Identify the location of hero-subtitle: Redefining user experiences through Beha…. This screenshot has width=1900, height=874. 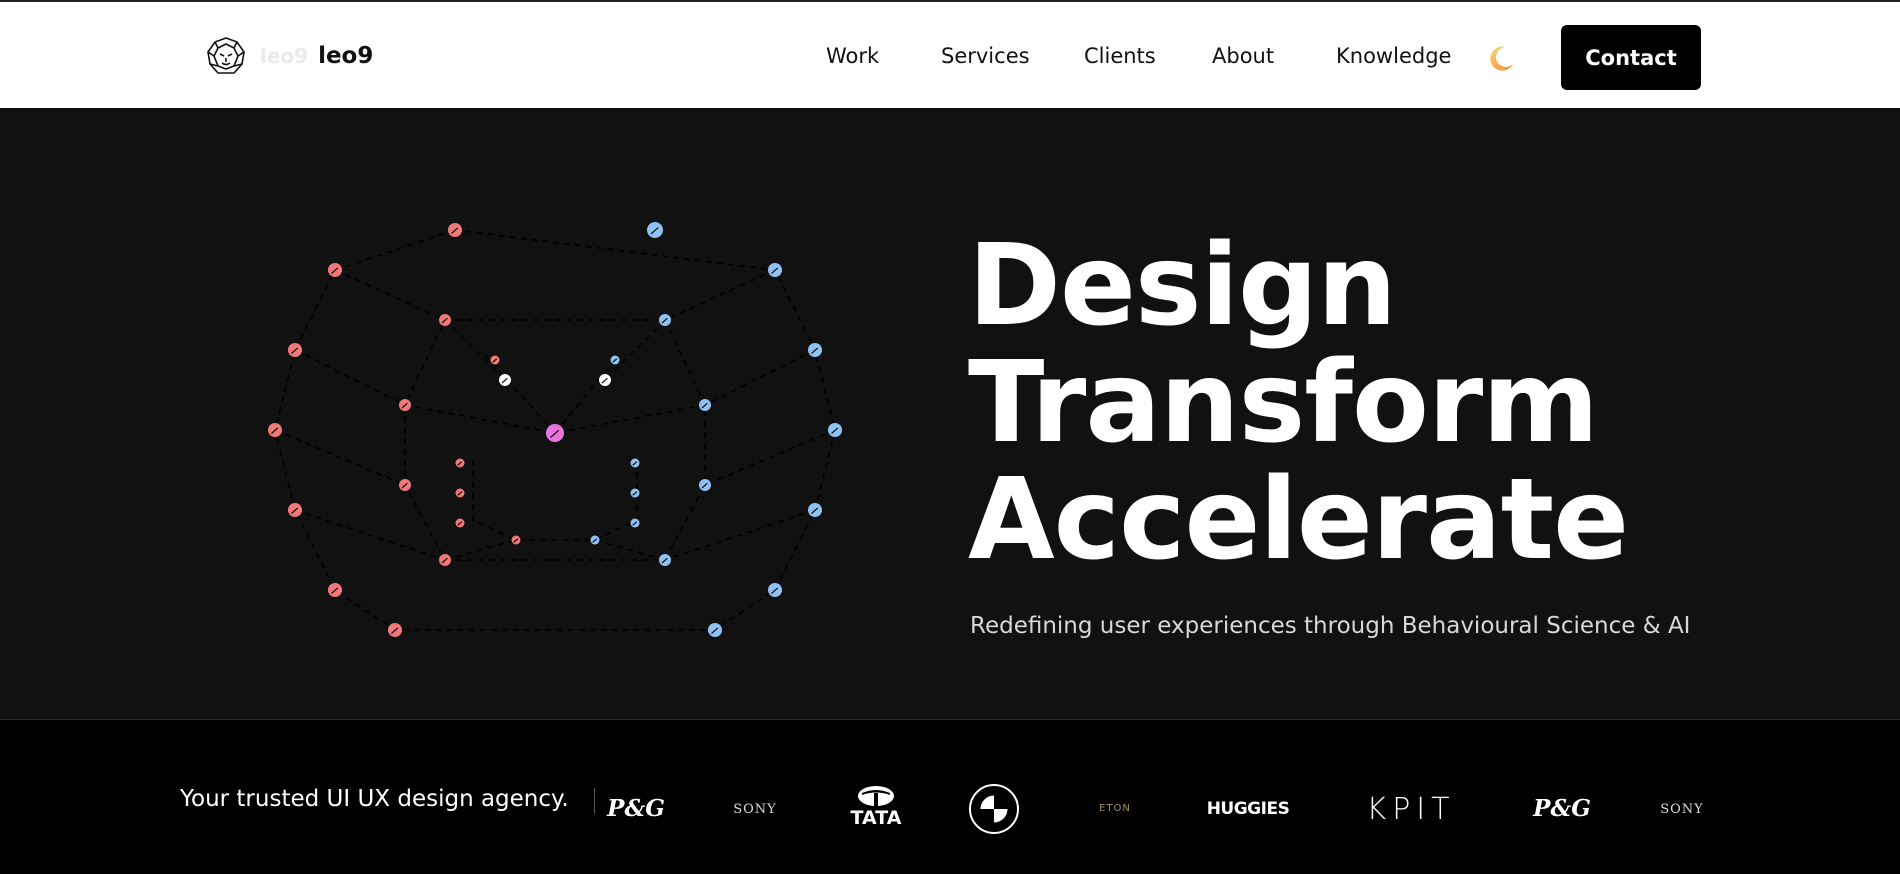
(1330, 626).